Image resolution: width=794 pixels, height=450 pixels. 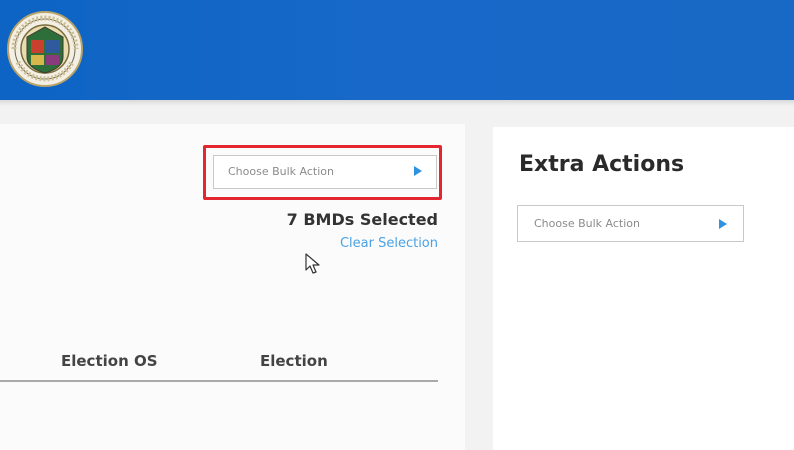 What do you see at coordinates (294, 361) in the screenshot?
I see `column-header-election: Election` at bounding box center [294, 361].